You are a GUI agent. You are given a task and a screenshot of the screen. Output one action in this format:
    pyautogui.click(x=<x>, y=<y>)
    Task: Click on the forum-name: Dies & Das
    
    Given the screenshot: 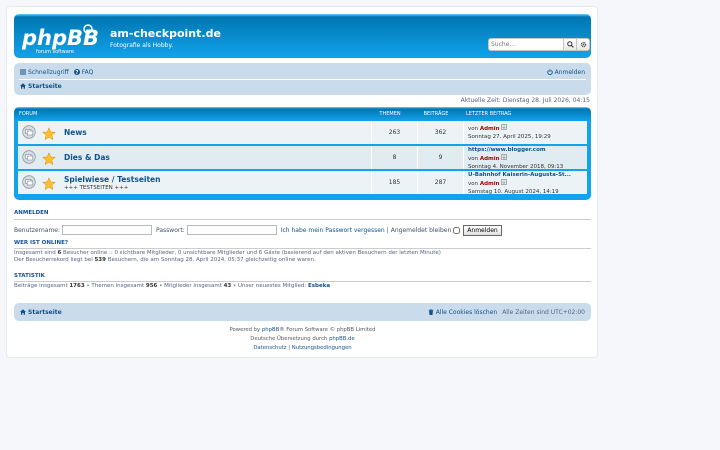 What is the action you would take?
    pyautogui.click(x=217, y=157)
    